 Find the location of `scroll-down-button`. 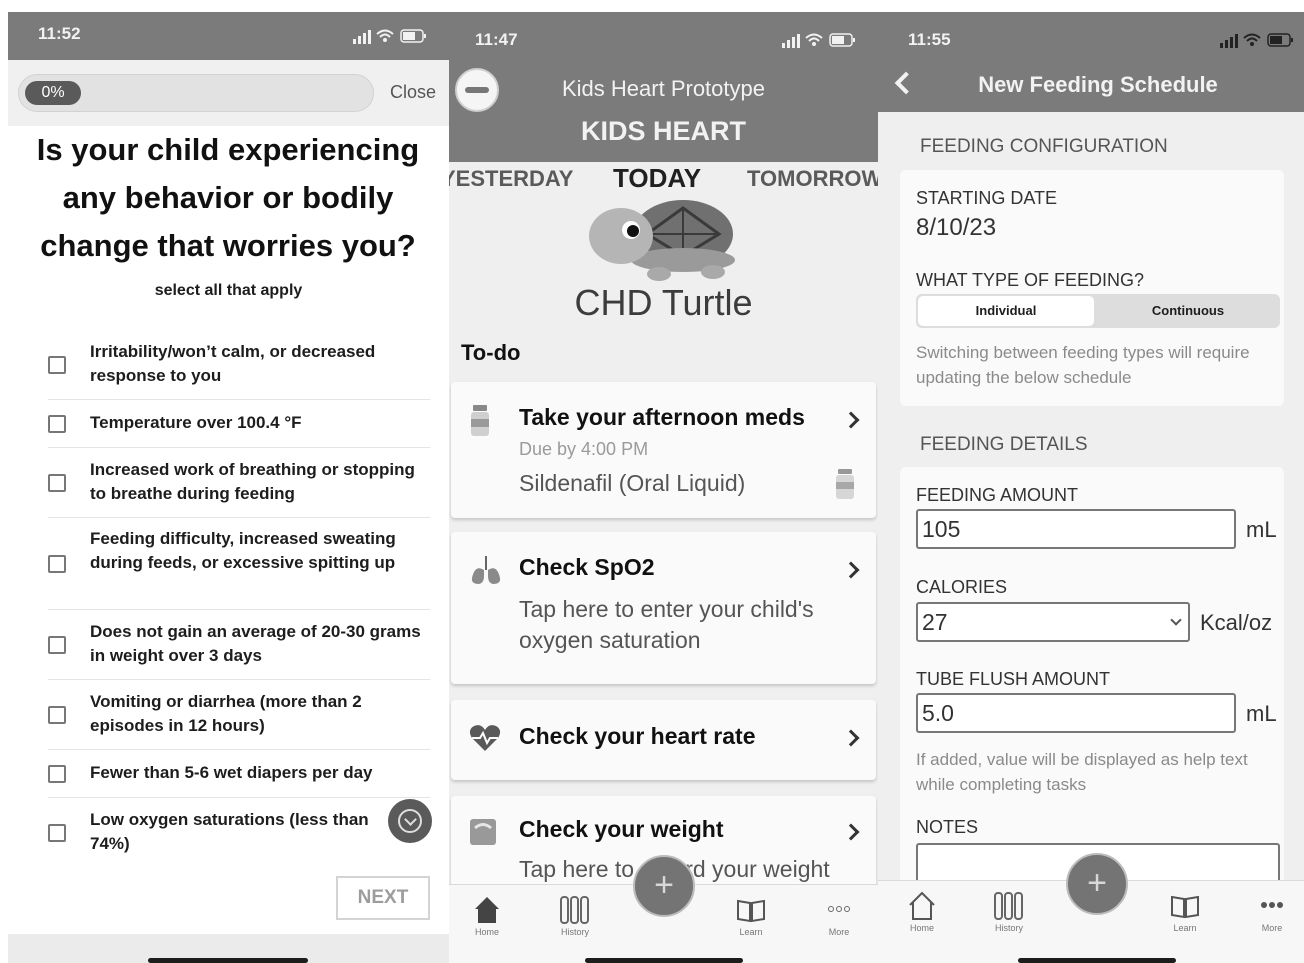

scroll-down-button is located at coordinates (410, 821).